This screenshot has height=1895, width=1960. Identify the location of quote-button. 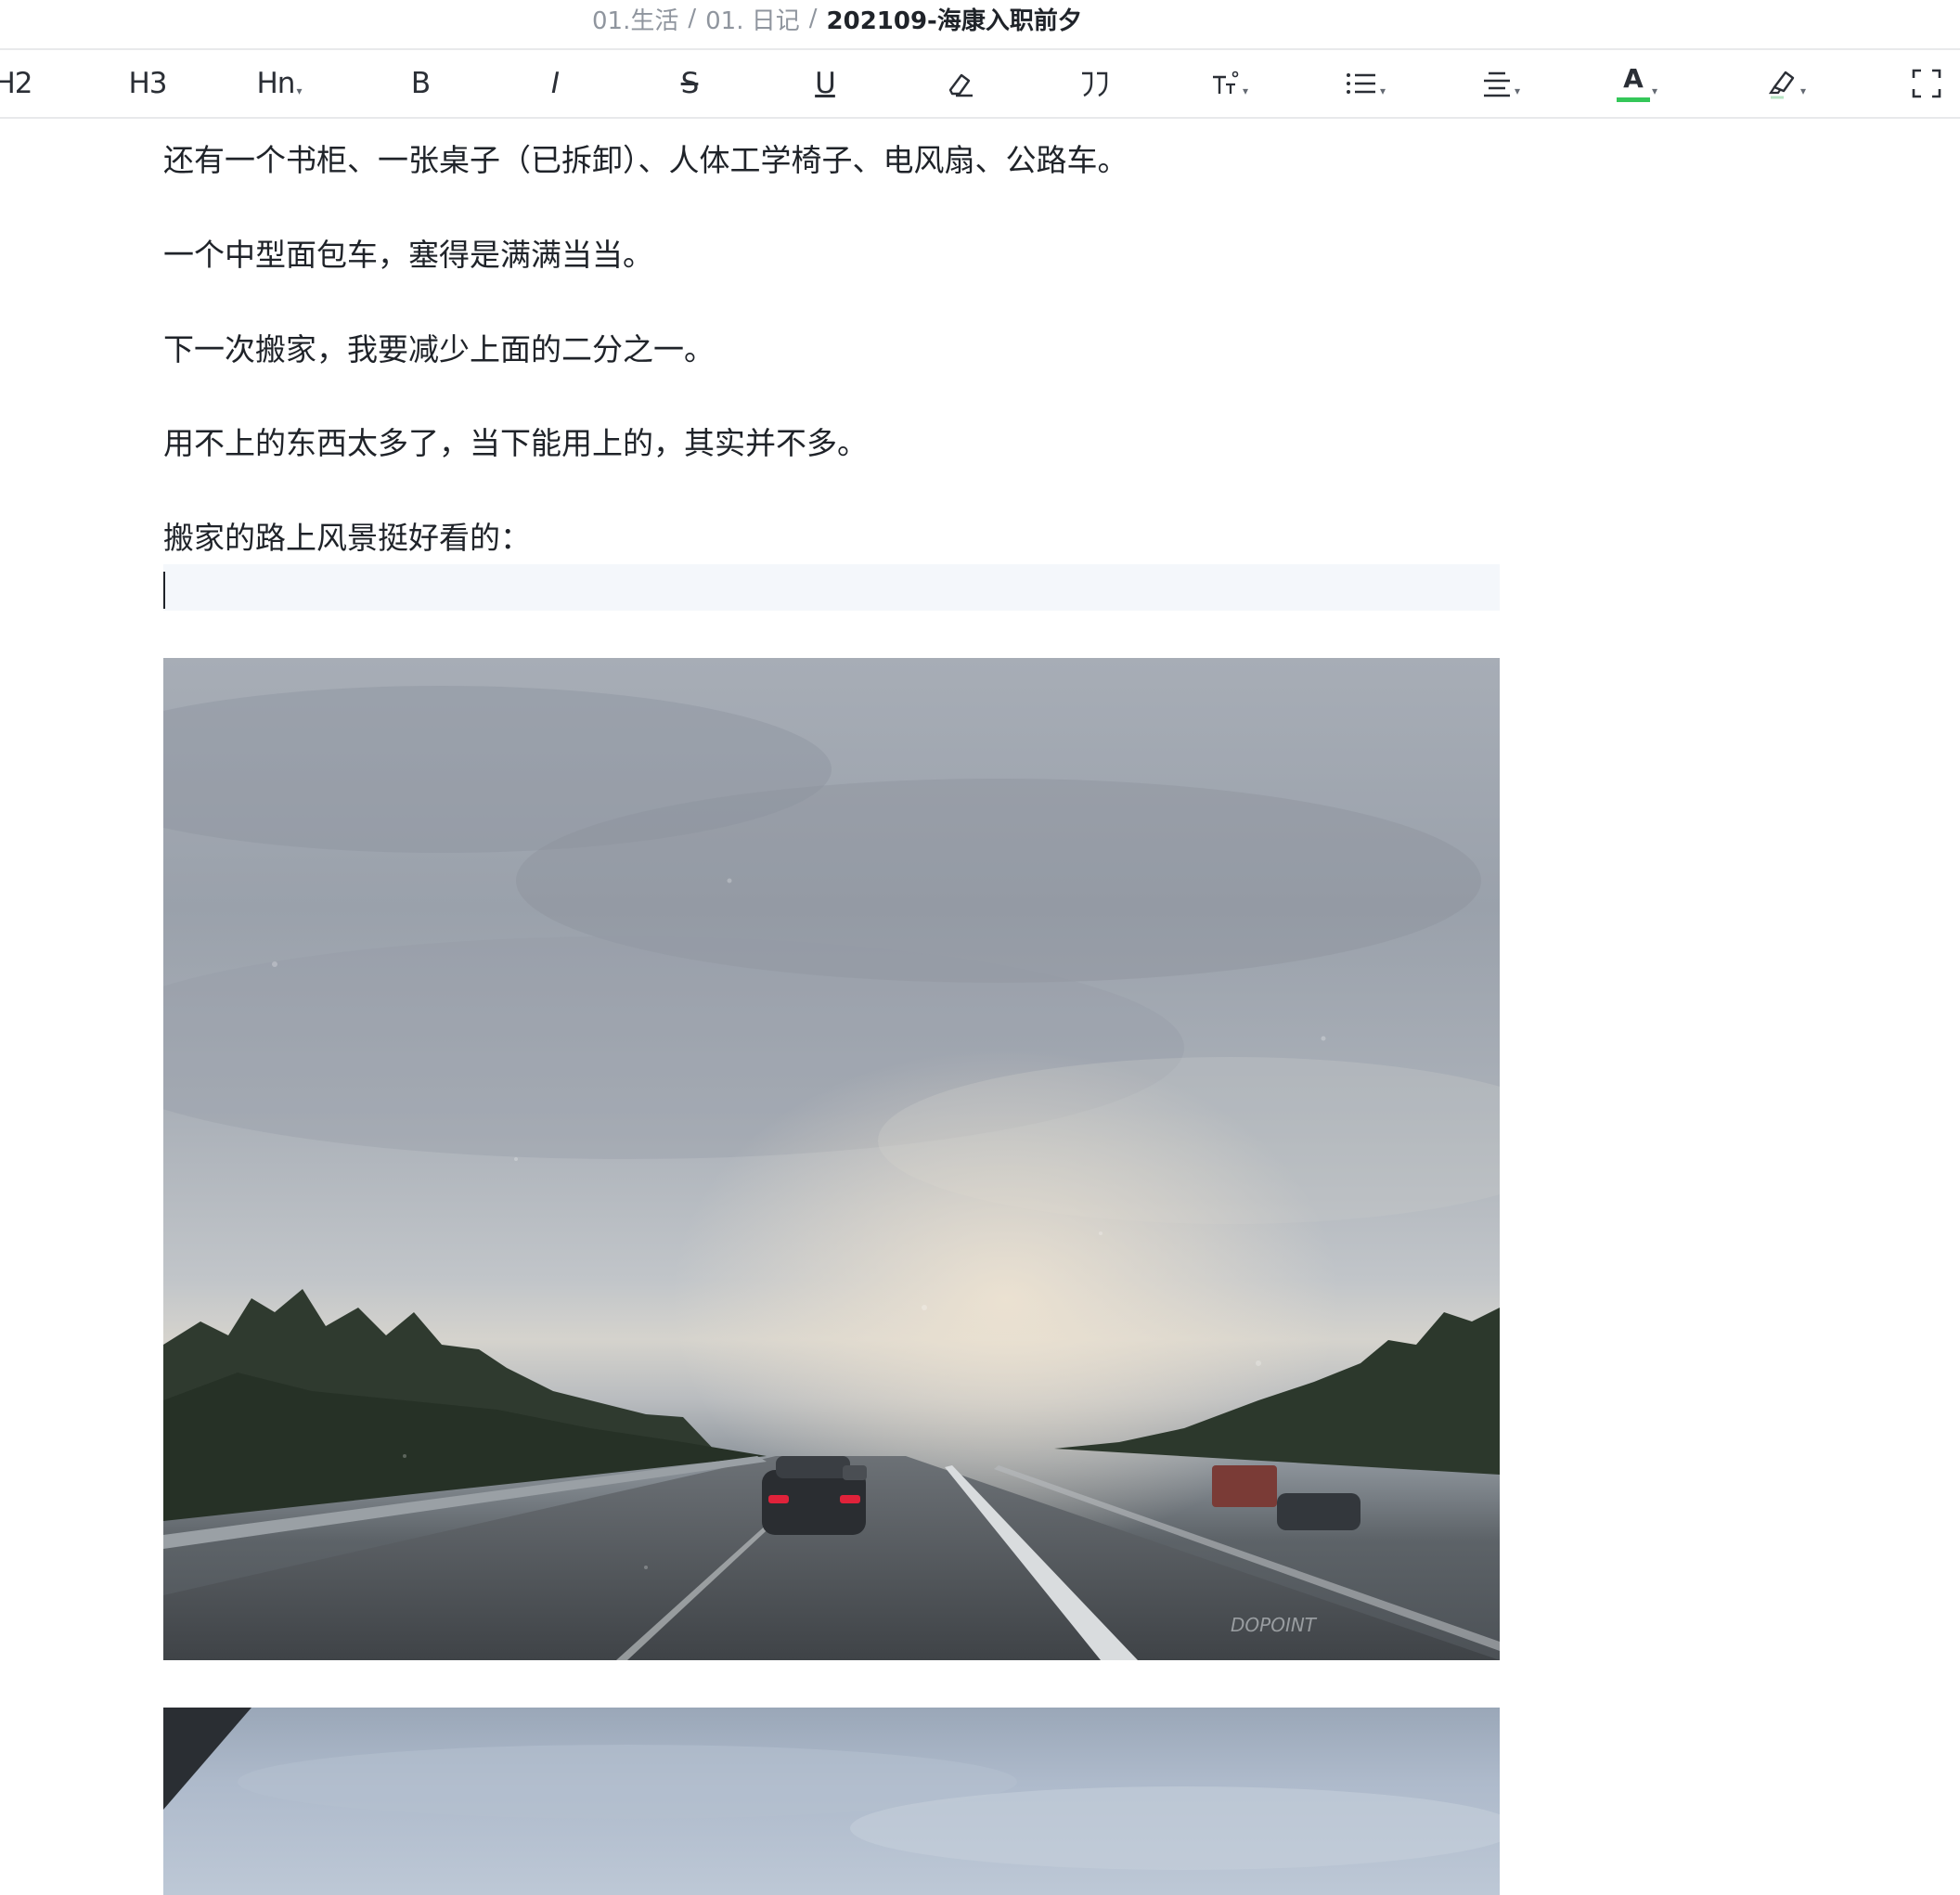
(1095, 84).